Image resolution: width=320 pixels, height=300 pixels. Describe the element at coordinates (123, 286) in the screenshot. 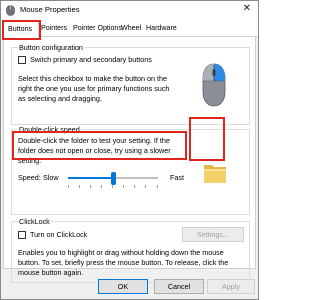

I see `ok-button: OK` at that location.